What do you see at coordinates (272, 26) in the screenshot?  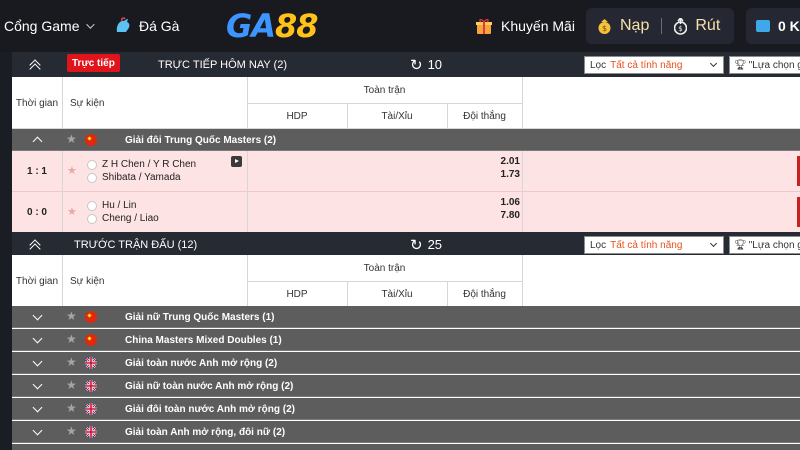 I see `ga88-logo: GA 88` at bounding box center [272, 26].